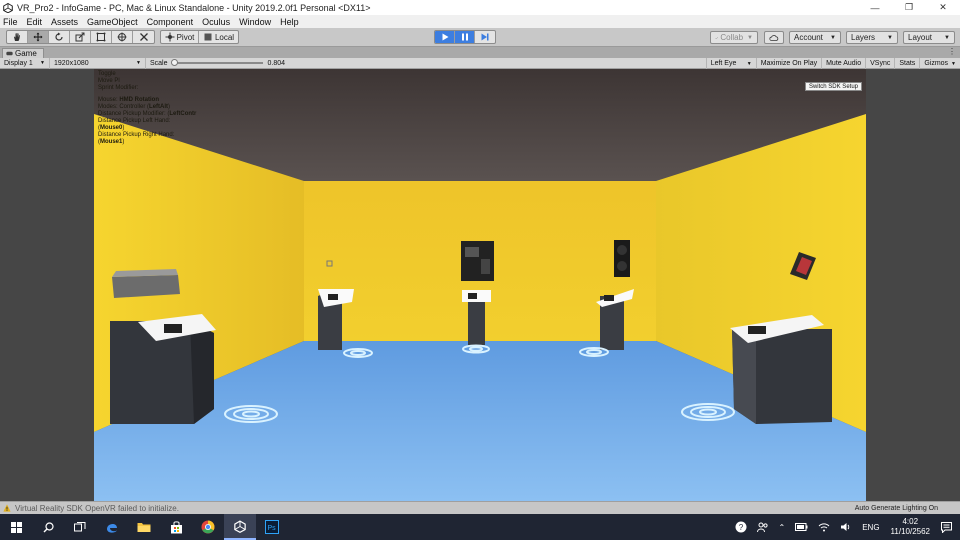 Image resolution: width=960 pixels, height=540 pixels. I want to click on vsync-label: VSync, so click(880, 63).